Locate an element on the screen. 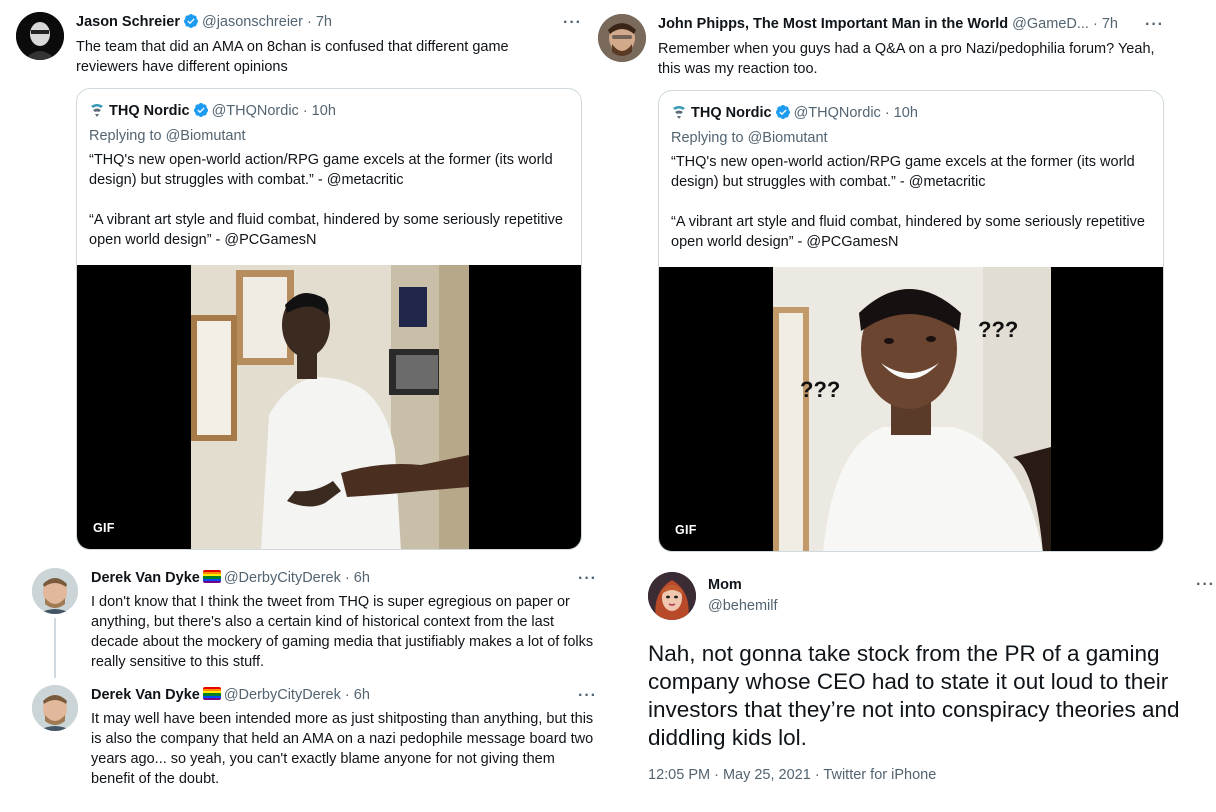  gif-media: ??? ??? GIF is located at coordinates (911, 409).